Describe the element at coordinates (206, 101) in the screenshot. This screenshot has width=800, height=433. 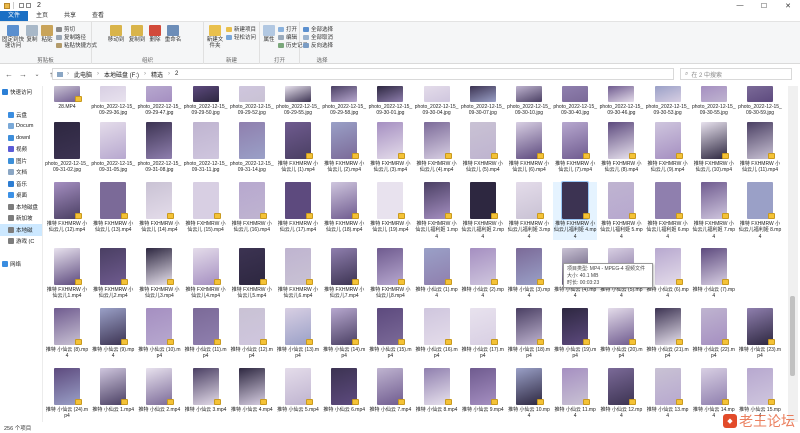
I see `file-item: photo_2022-12-15_09-29-50.jpg` at that location.